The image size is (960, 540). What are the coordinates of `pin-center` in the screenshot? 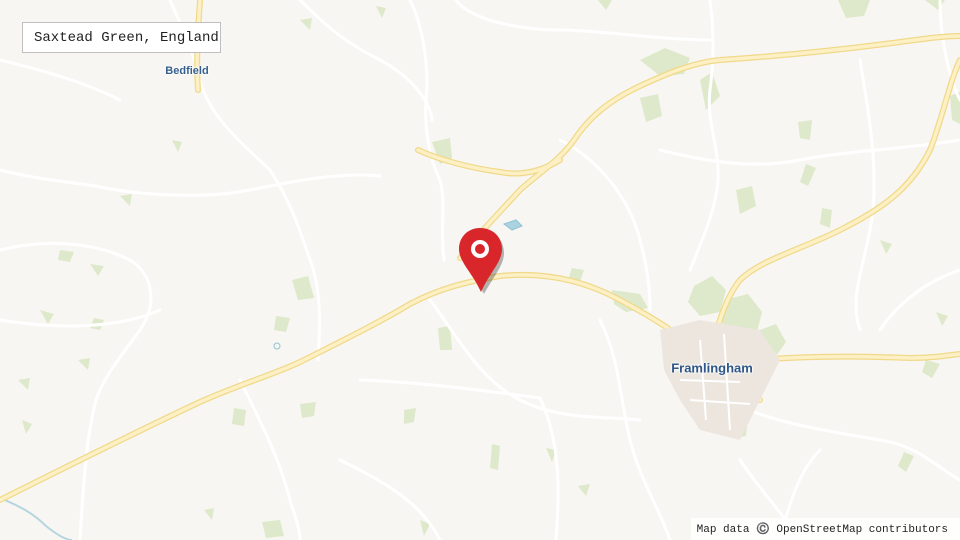 It's located at (480, 249).